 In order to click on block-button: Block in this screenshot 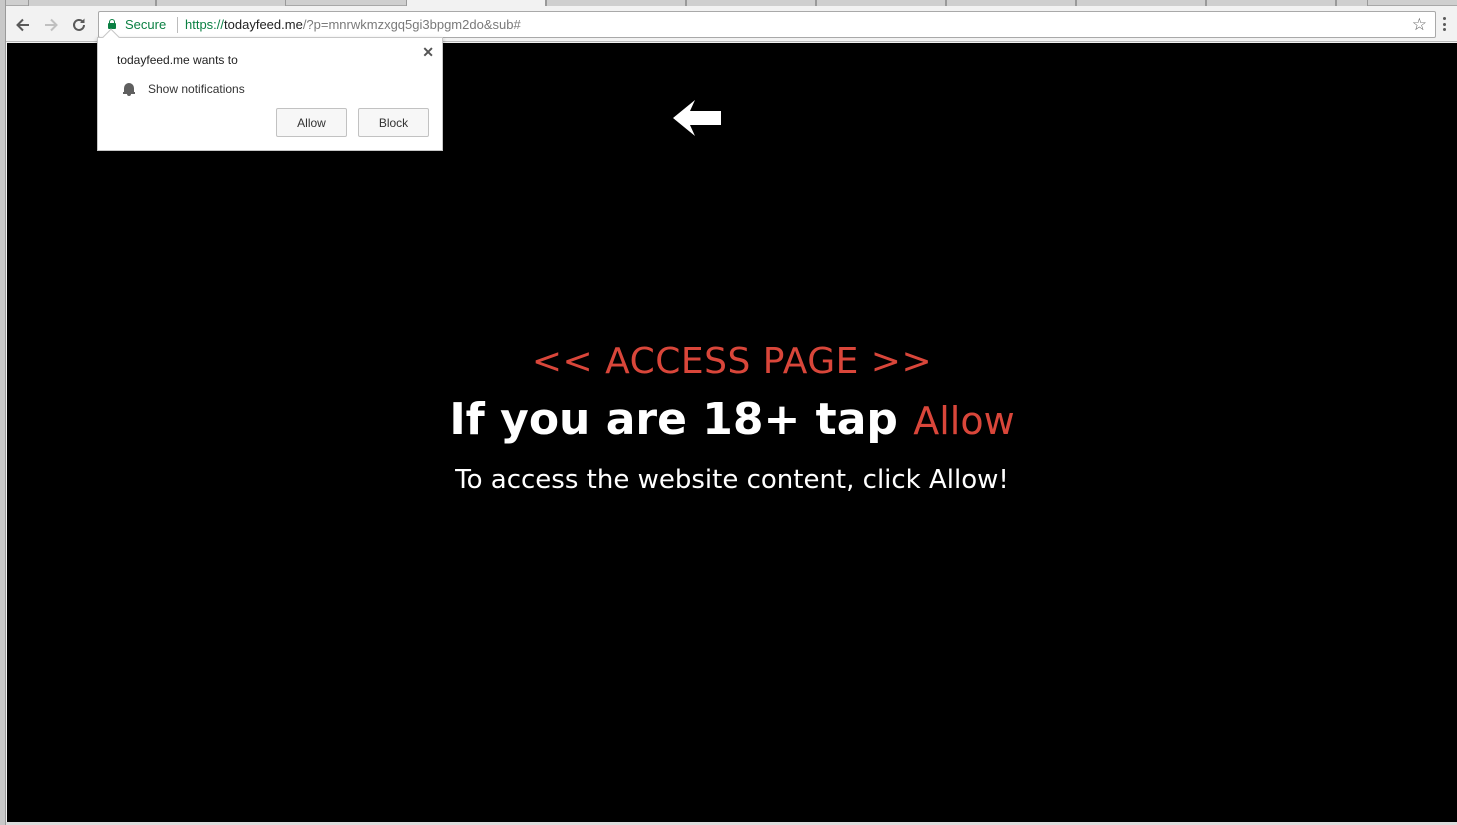, I will do `click(393, 122)`.